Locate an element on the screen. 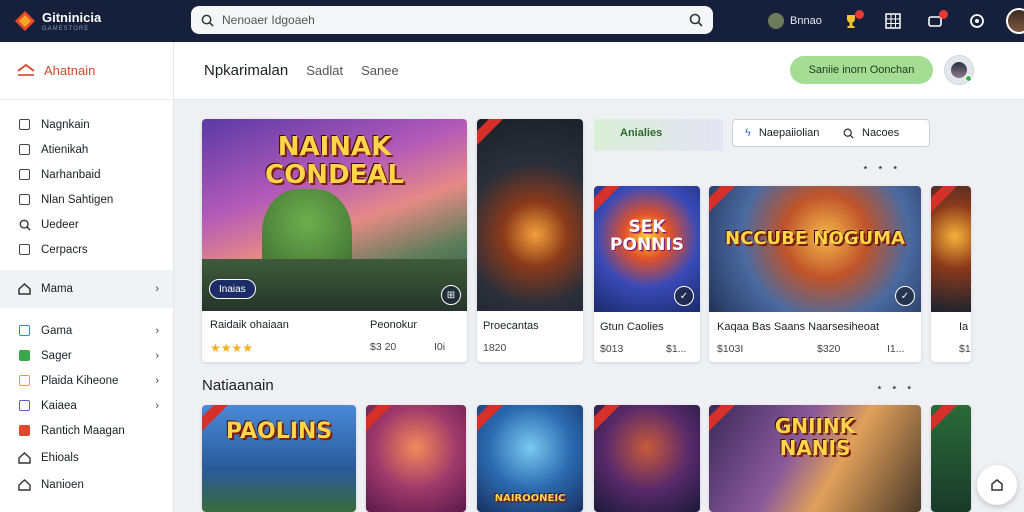 The image size is (1024, 512). filter-box: ϟ Naepaiiolian Nacoes is located at coordinates (831, 133).